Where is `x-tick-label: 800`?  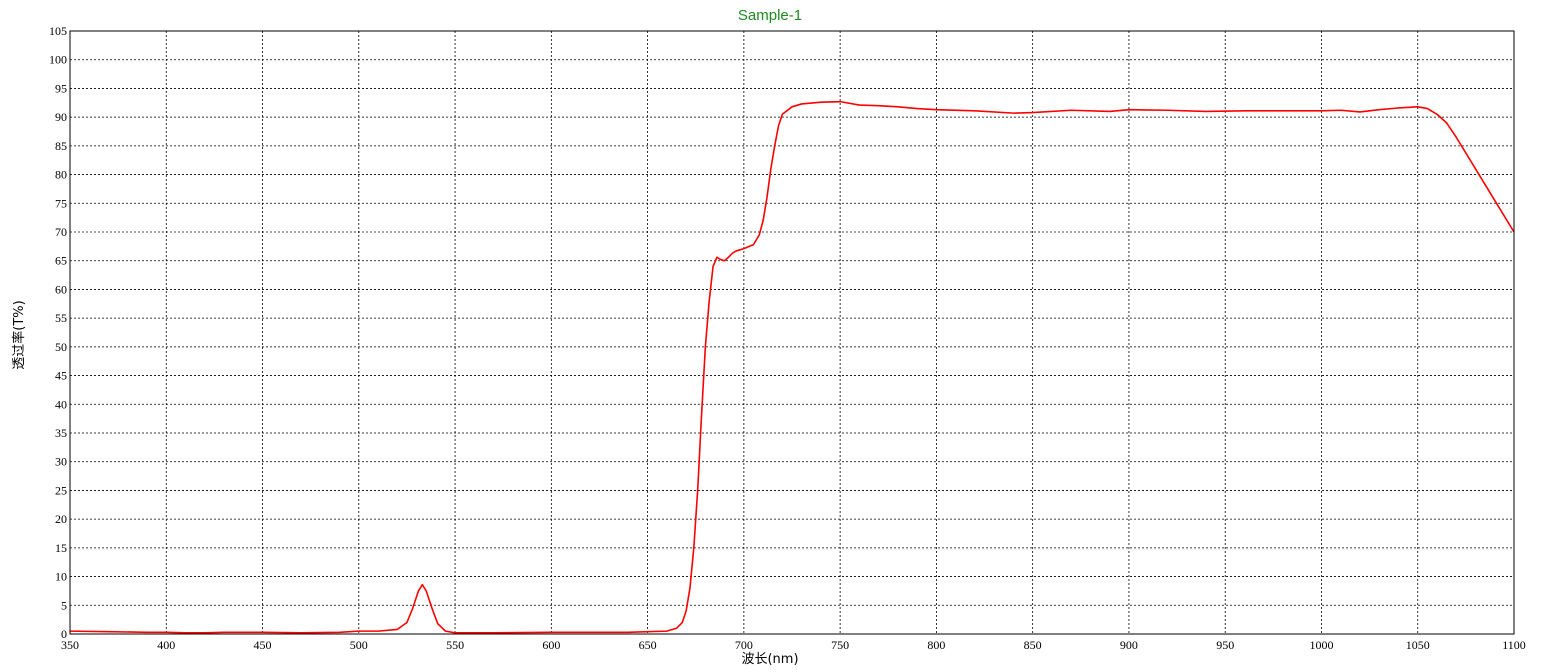
x-tick-label: 800 is located at coordinates (936, 645).